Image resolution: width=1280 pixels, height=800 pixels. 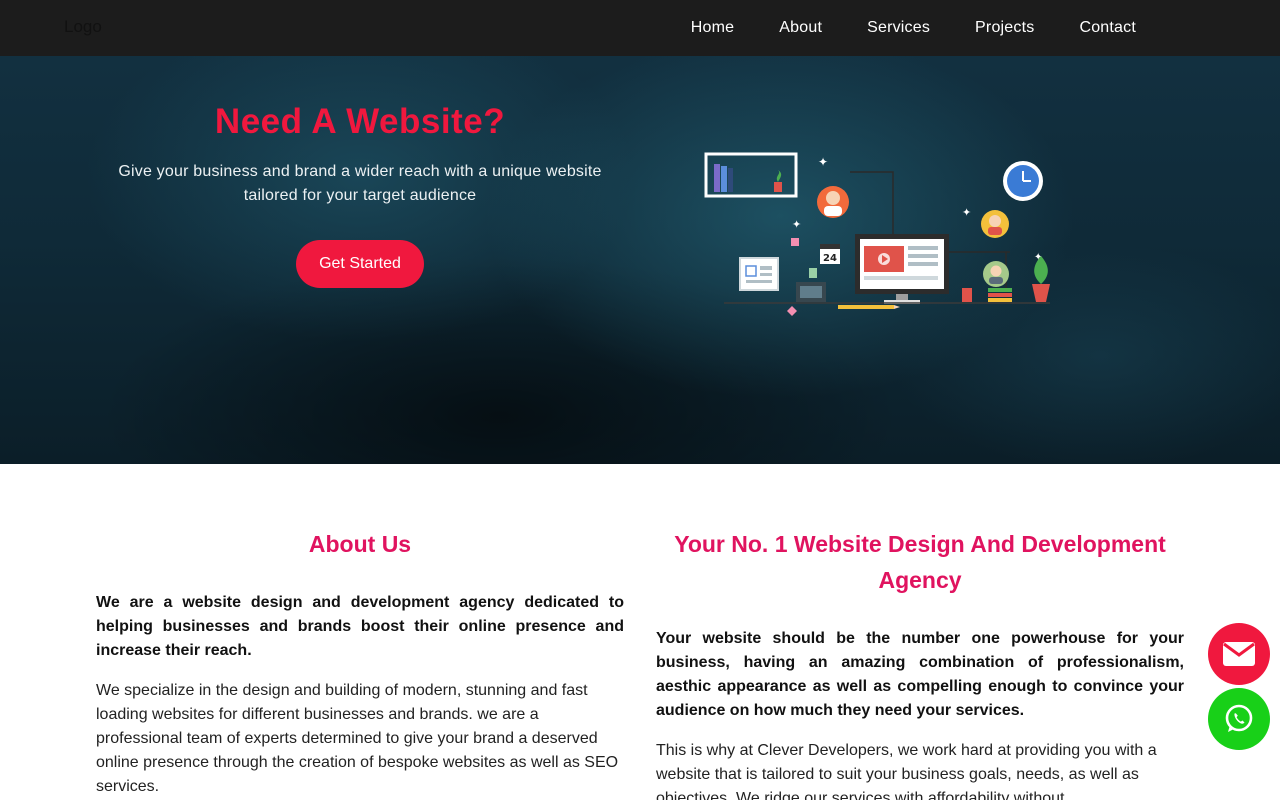 What do you see at coordinates (360, 544) in the screenshot?
I see `about-title: About Us` at bounding box center [360, 544].